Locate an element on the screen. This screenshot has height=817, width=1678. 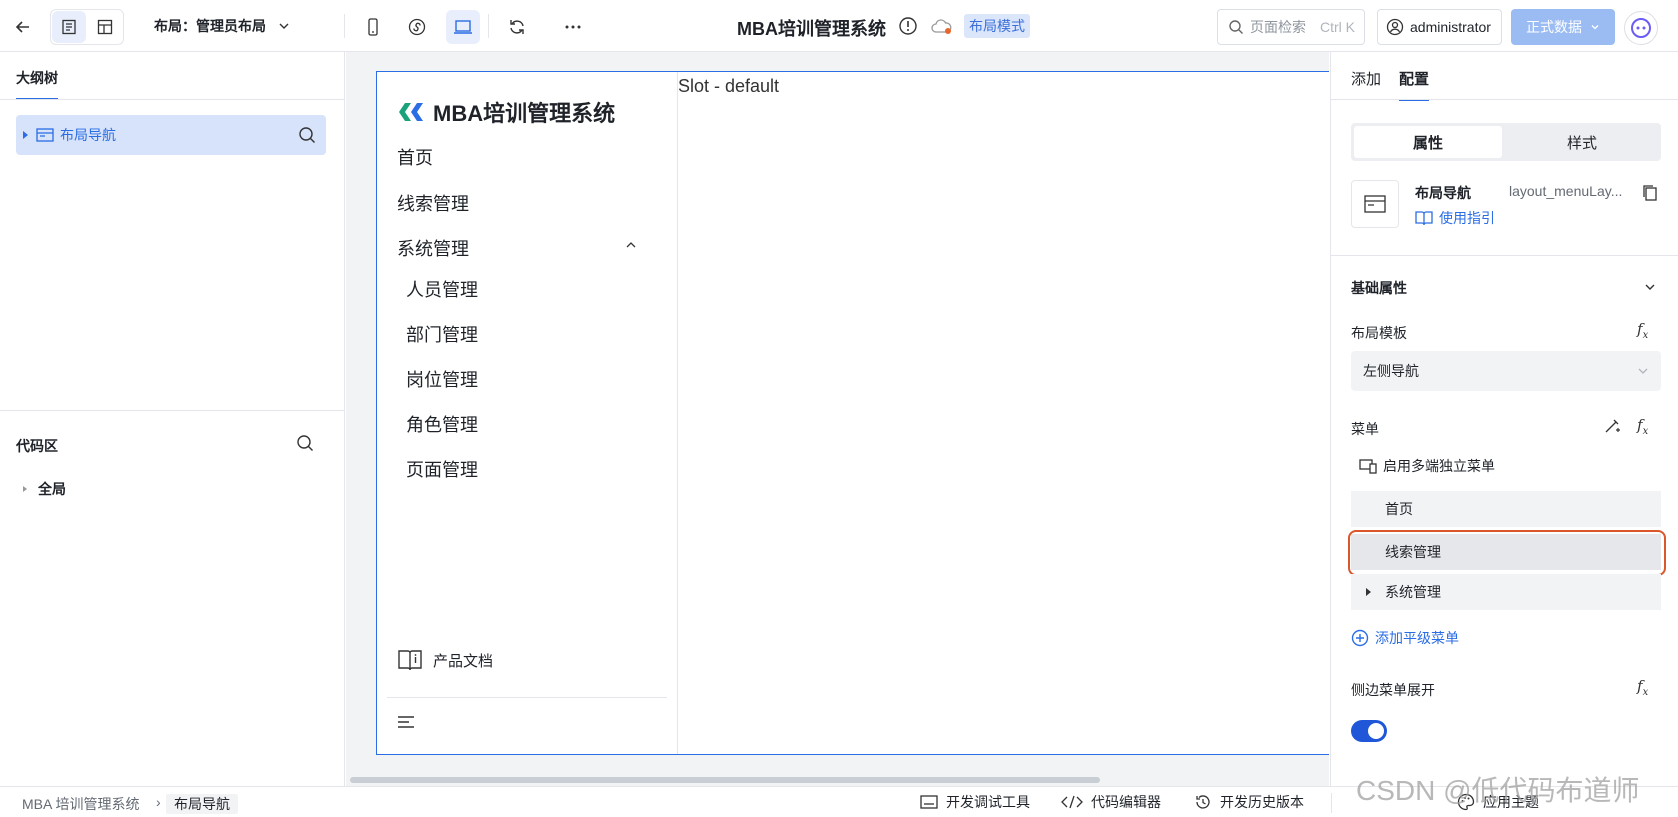
layout-icon is located at coordinates (105, 27).